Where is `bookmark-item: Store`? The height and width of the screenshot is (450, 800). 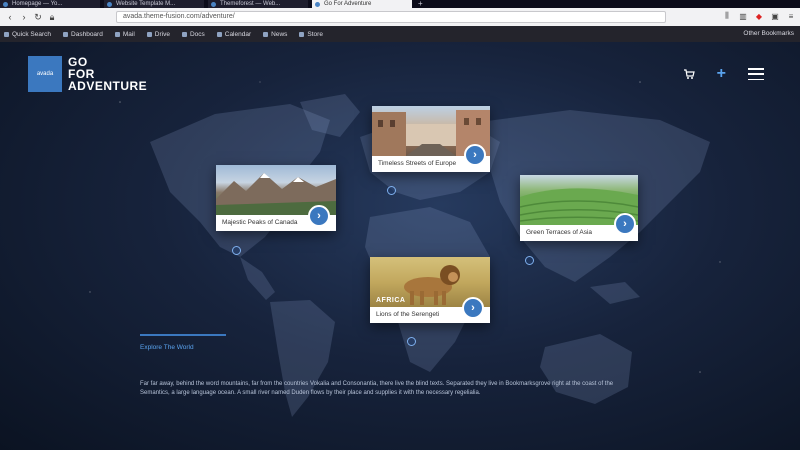
bookmark-item: Store is located at coordinates (311, 34).